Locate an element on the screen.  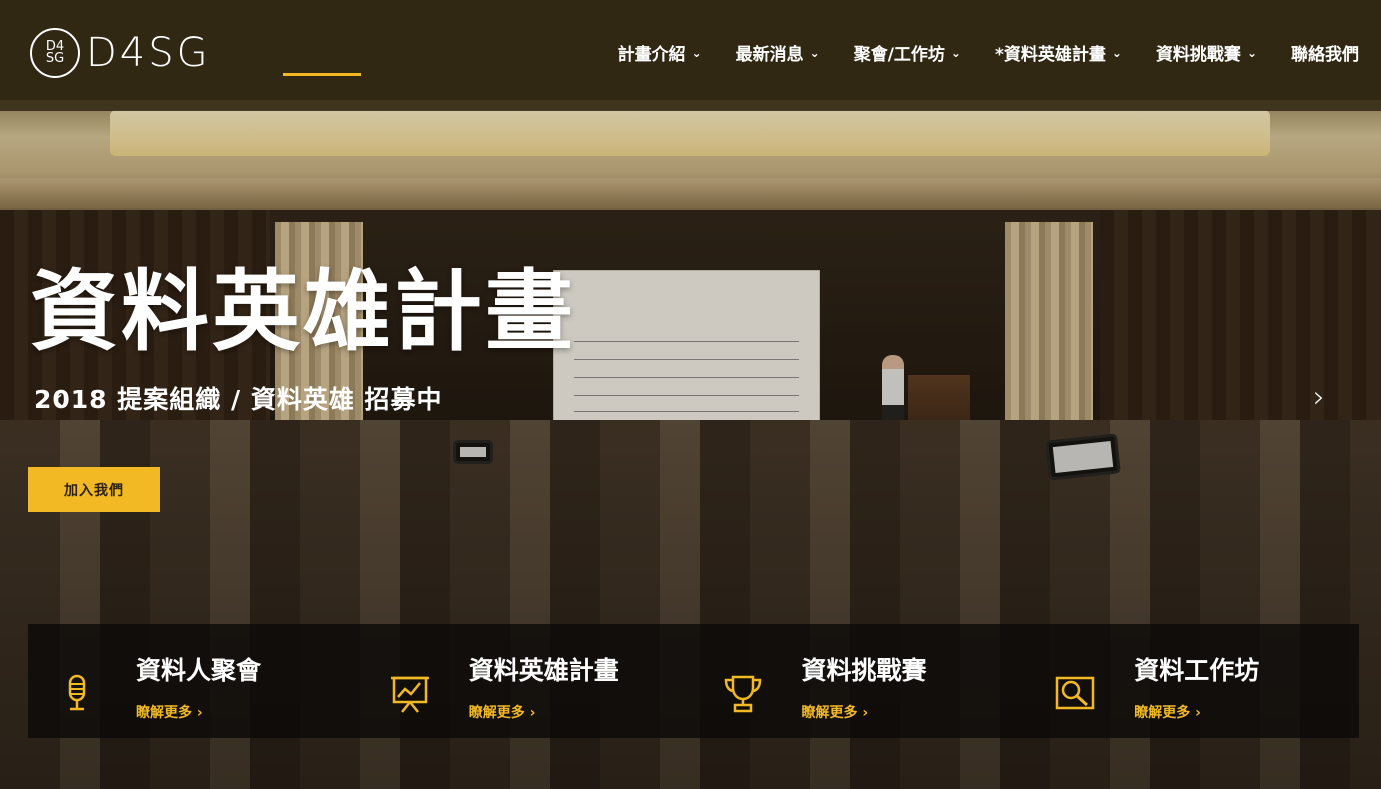
magnifier-icon is located at coordinates (1075, 693).